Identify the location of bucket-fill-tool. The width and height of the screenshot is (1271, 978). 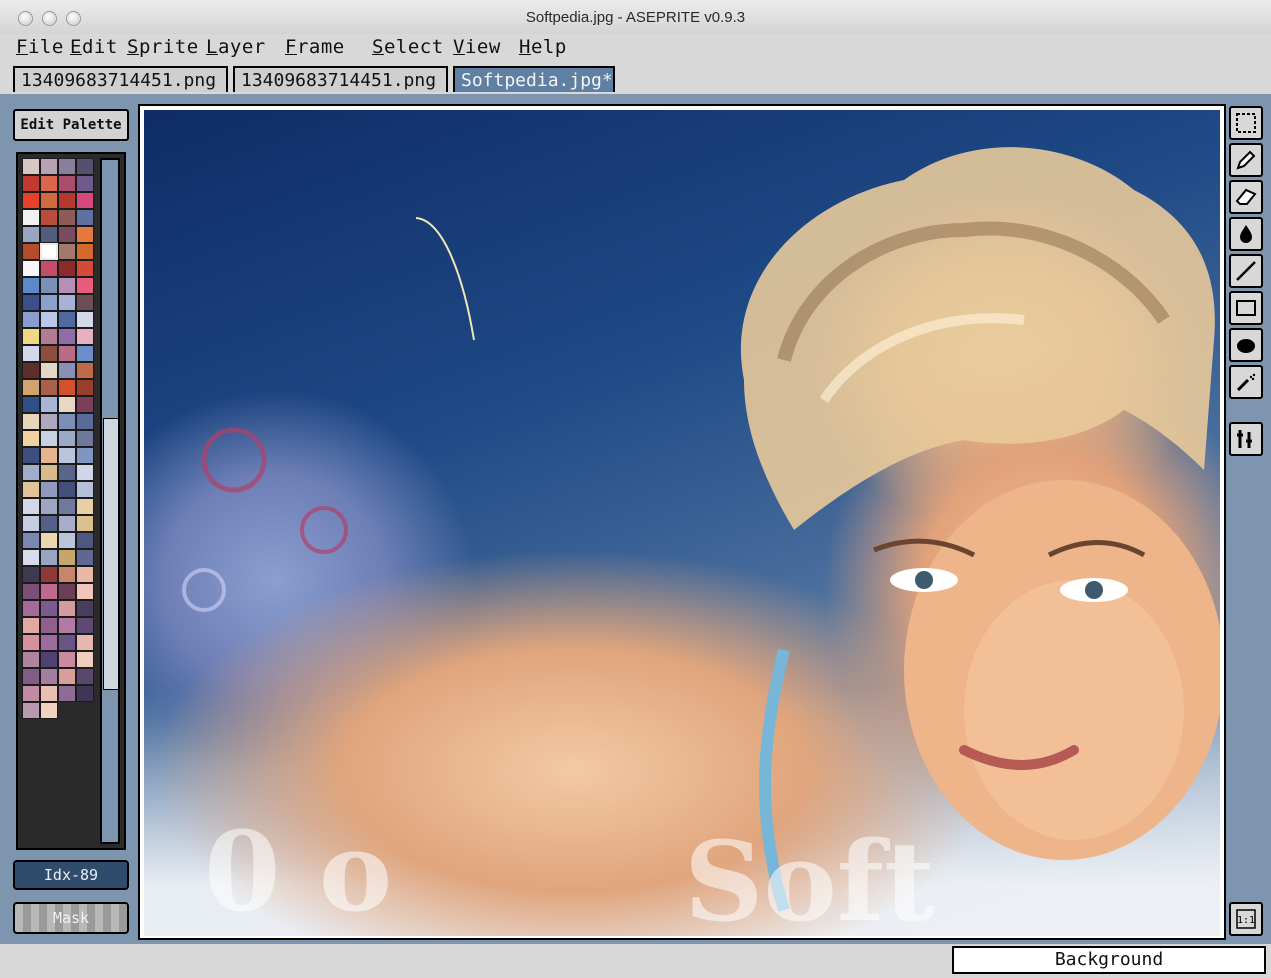
(1246, 234).